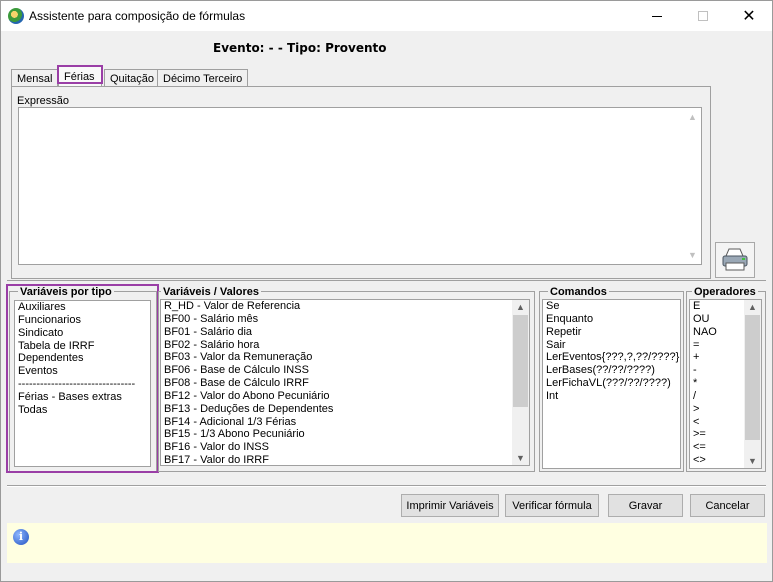 The image size is (773, 582). Describe the element at coordinates (82, 307) in the screenshot. I see `variaveis-tipo-item: Auxiliares` at that location.